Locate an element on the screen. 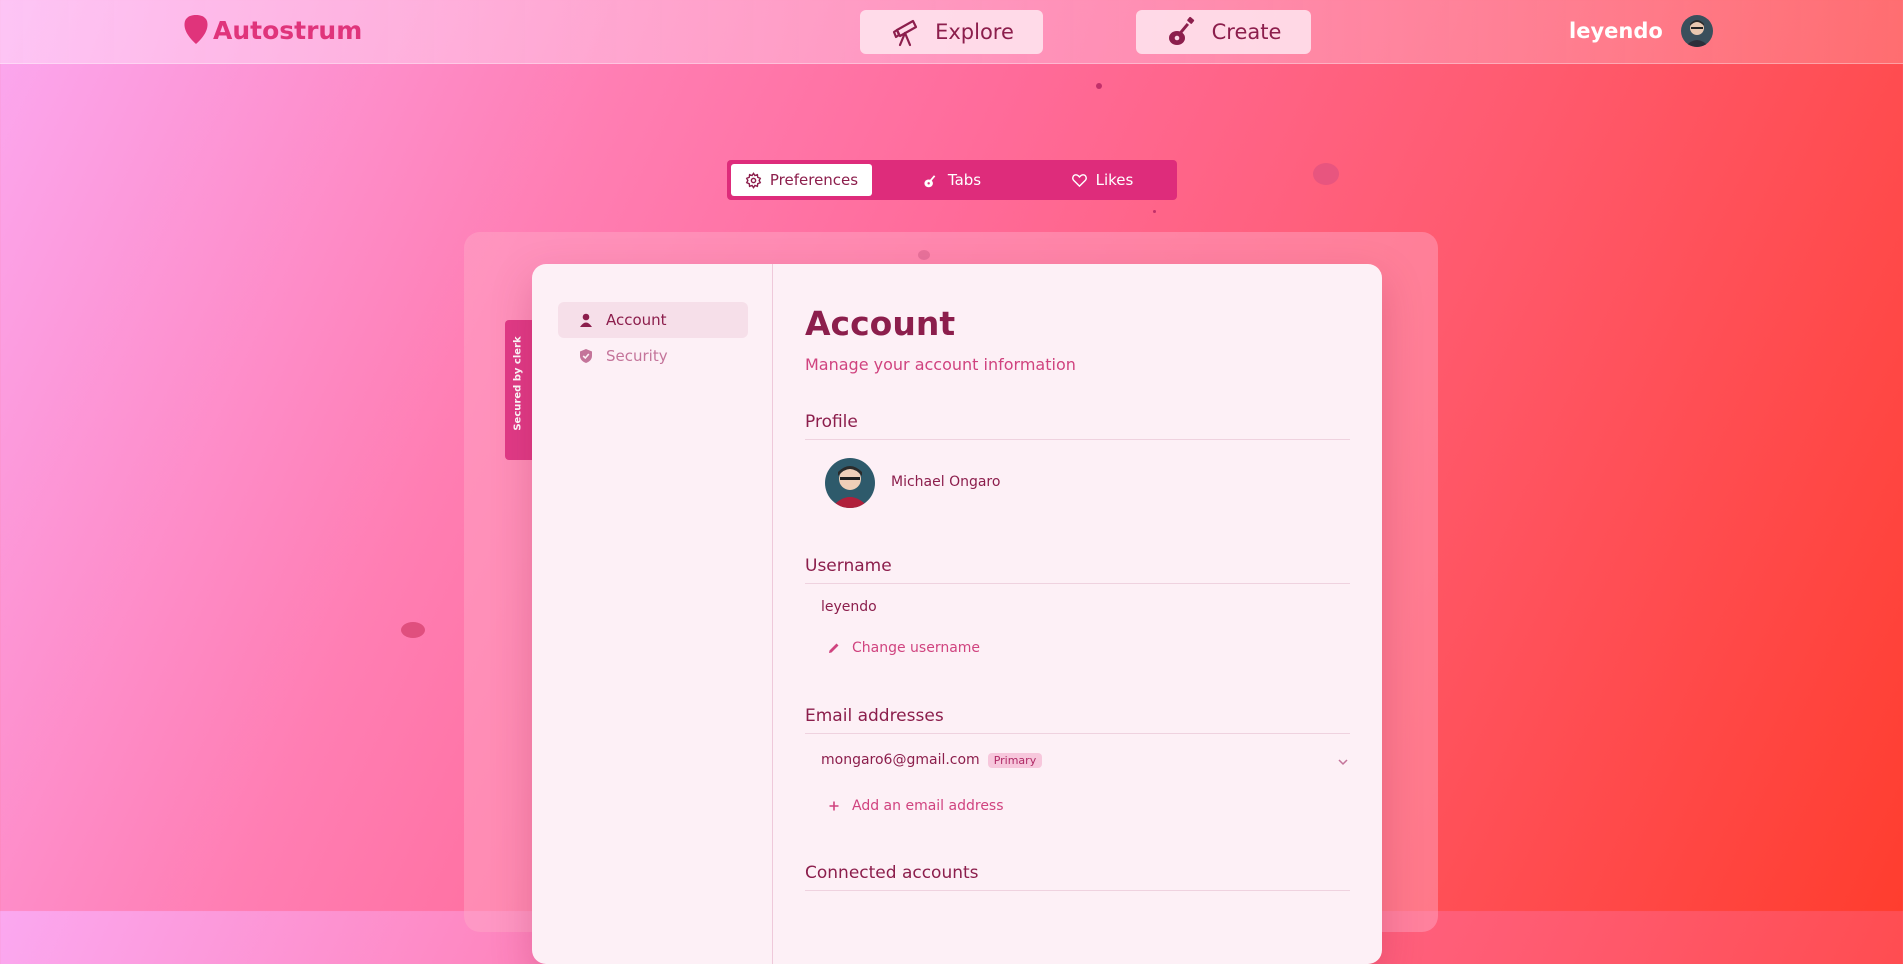  tab-label: Likes is located at coordinates (1114, 180).